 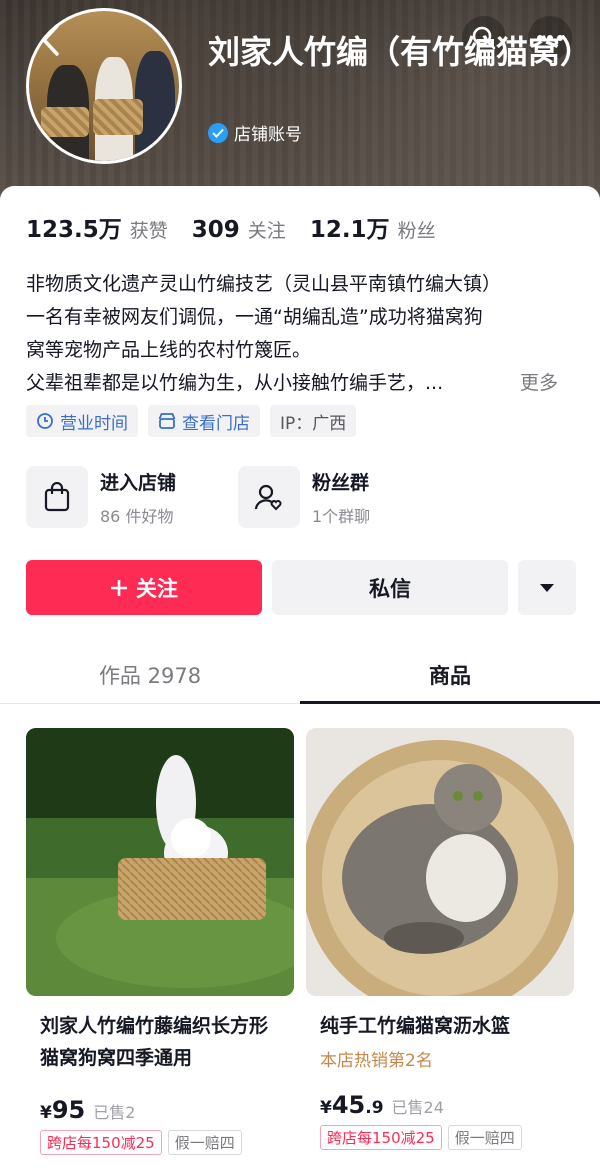 What do you see at coordinates (440, 1026) in the screenshot?
I see `product-title: 纯手工竹编猫窝沥水篮` at bounding box center [440, 1026].